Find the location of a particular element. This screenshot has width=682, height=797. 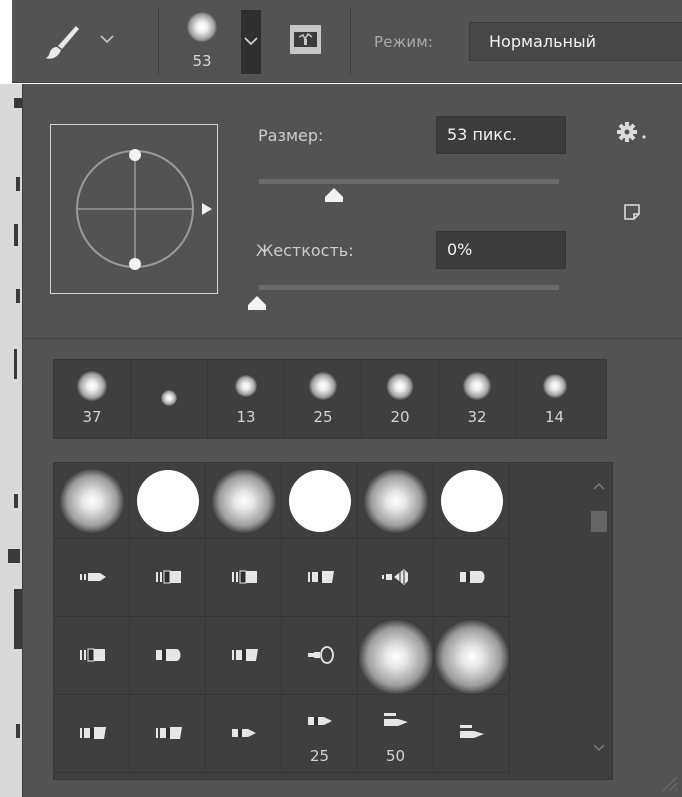

recent-brushes: 37 13 25 20 32 14 is located at coordinates (330, 399).